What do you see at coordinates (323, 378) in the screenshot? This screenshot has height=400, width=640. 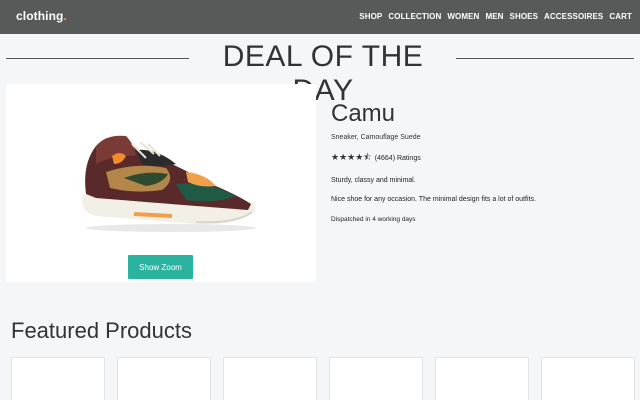 I see `featured-products-list` at bounding box center [323, 378].